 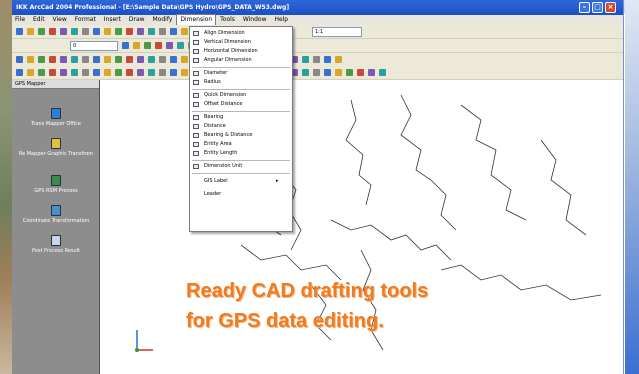 I want to click on menu-item-align-dimension: Align Dimension, so click(x=241, y=33).